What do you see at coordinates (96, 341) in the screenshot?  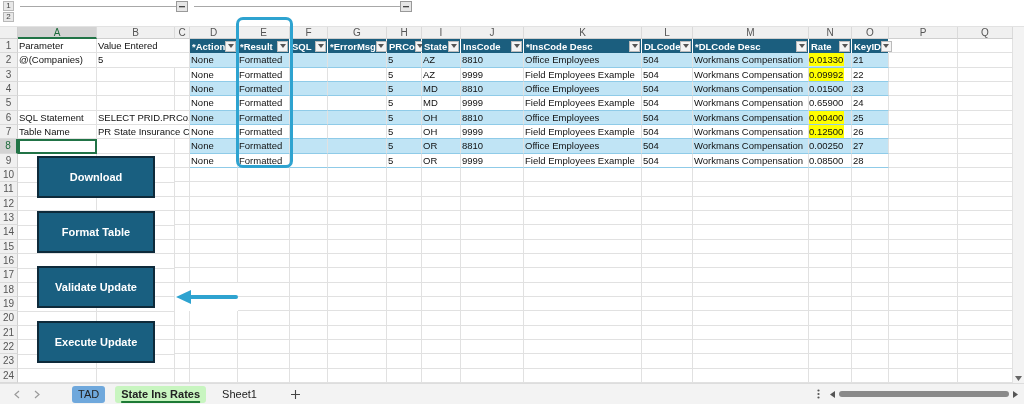 I see `macro-button: Execute Update` at bounding box center [96, 341].